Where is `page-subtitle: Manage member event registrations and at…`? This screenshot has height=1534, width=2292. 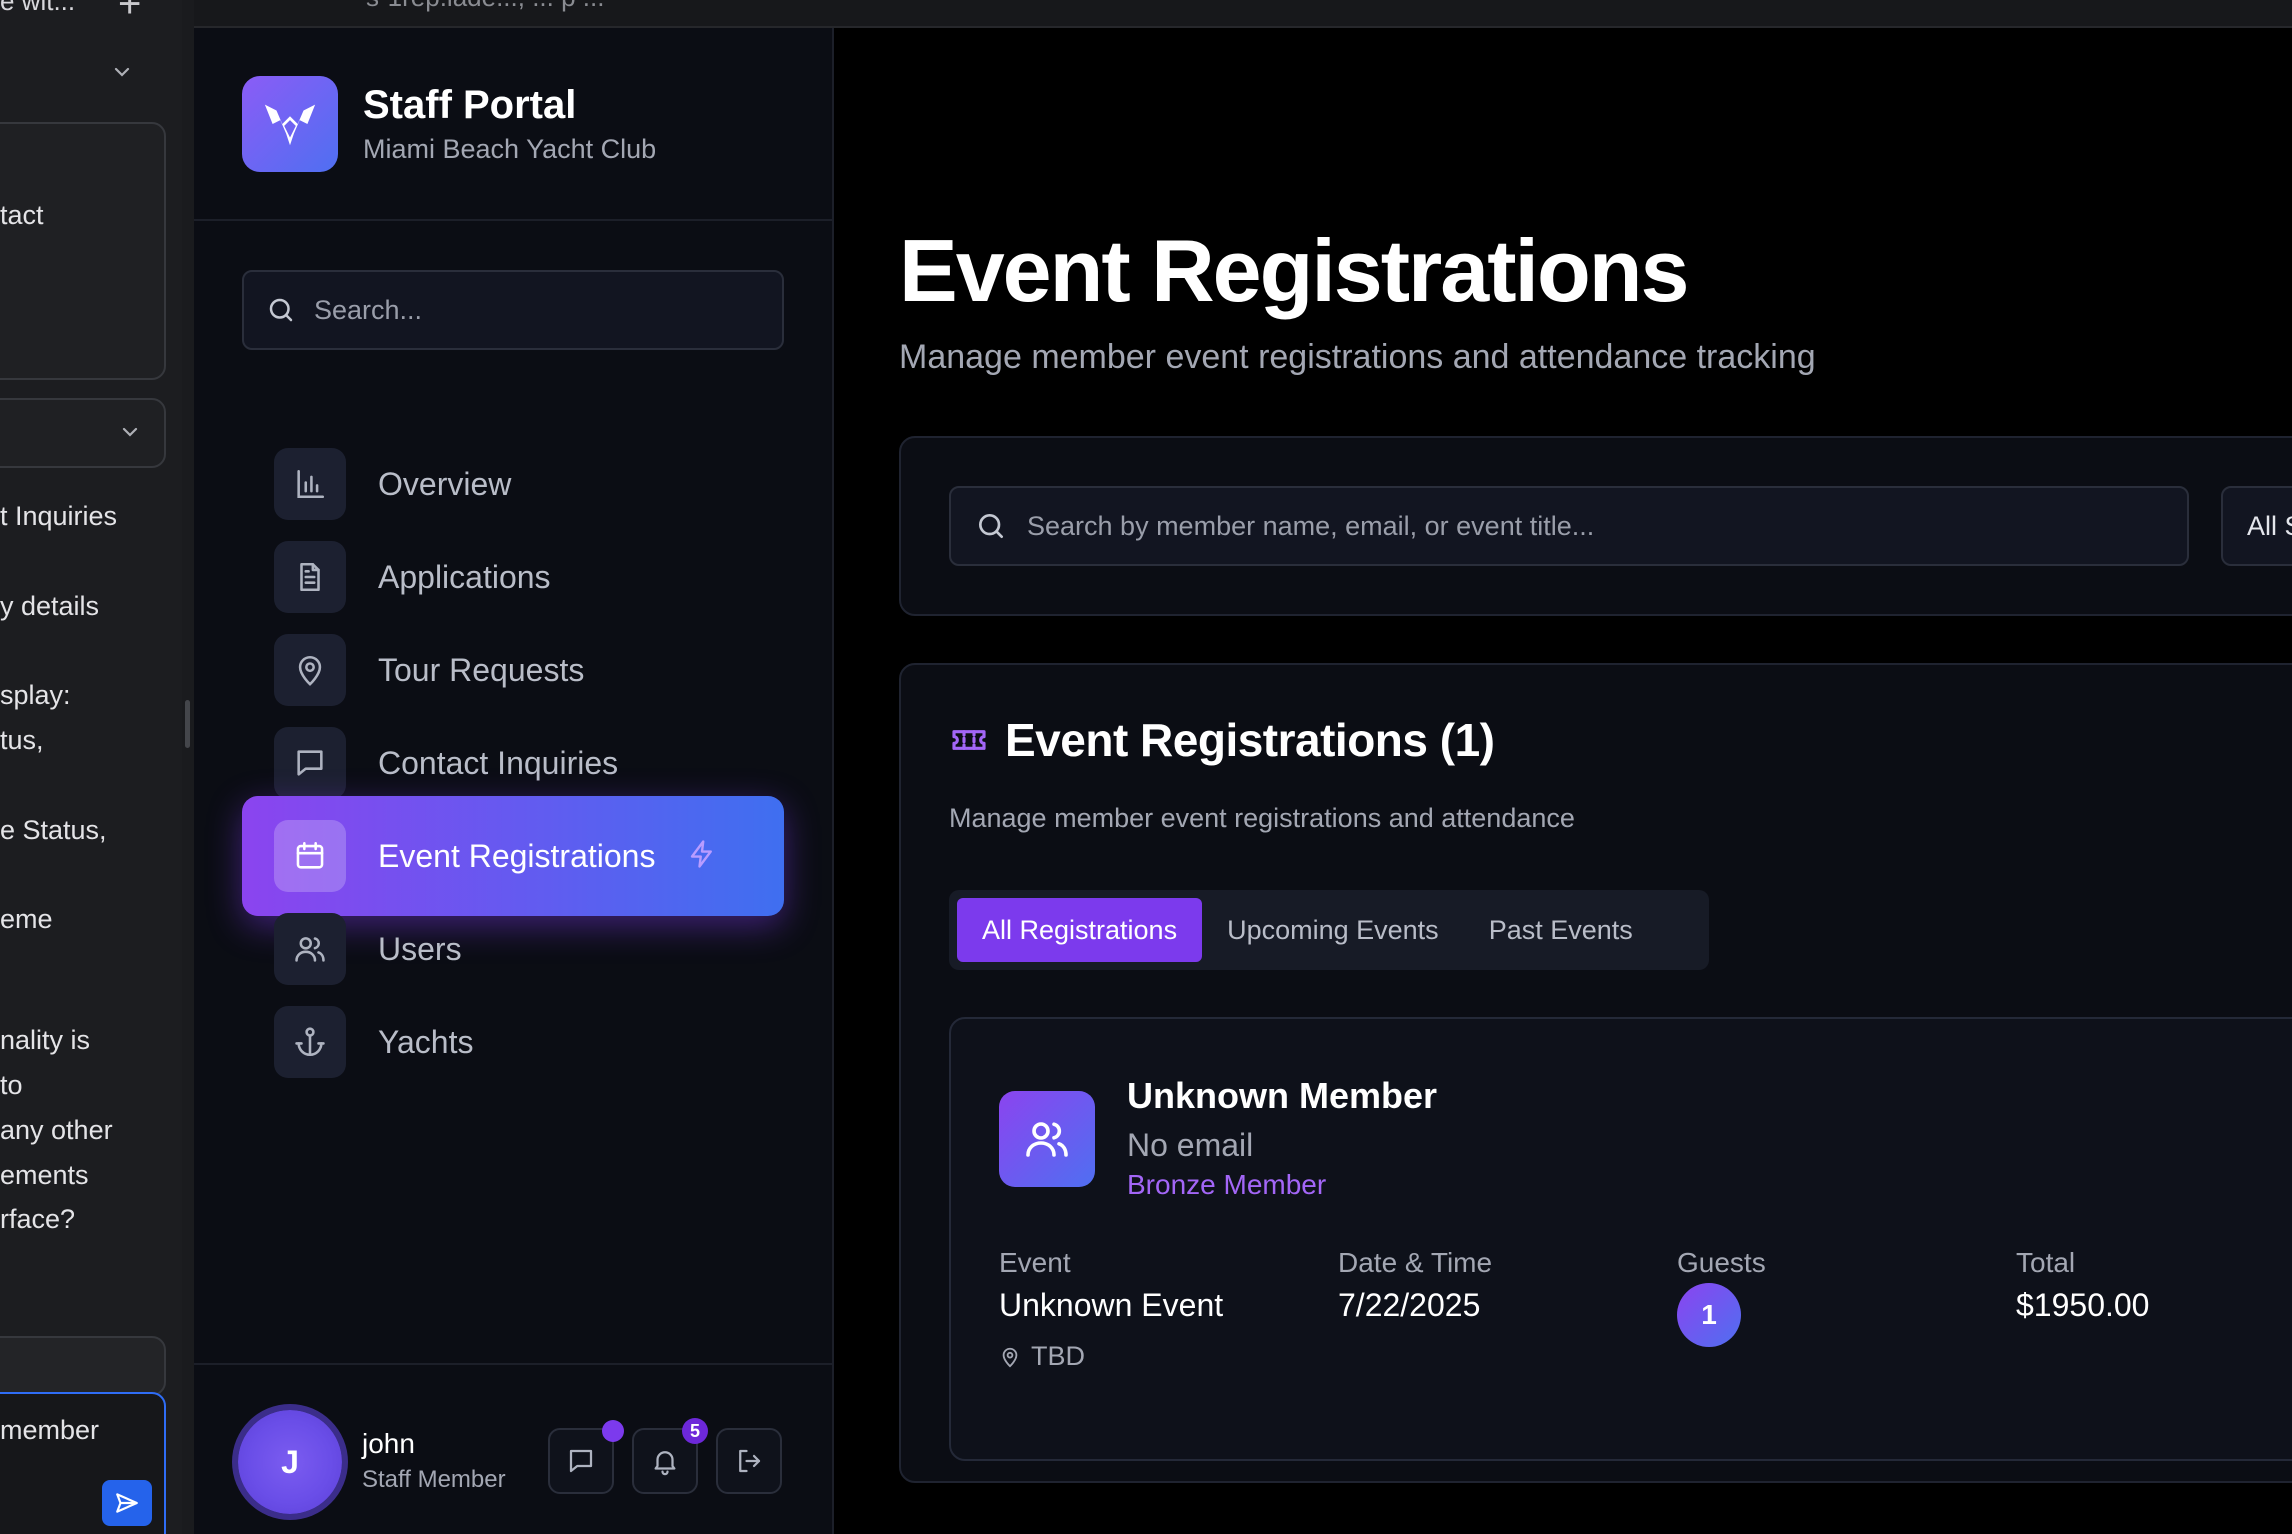
page-subtitle: Manage member event registrations and at… is located at coordinates (1357, 357).